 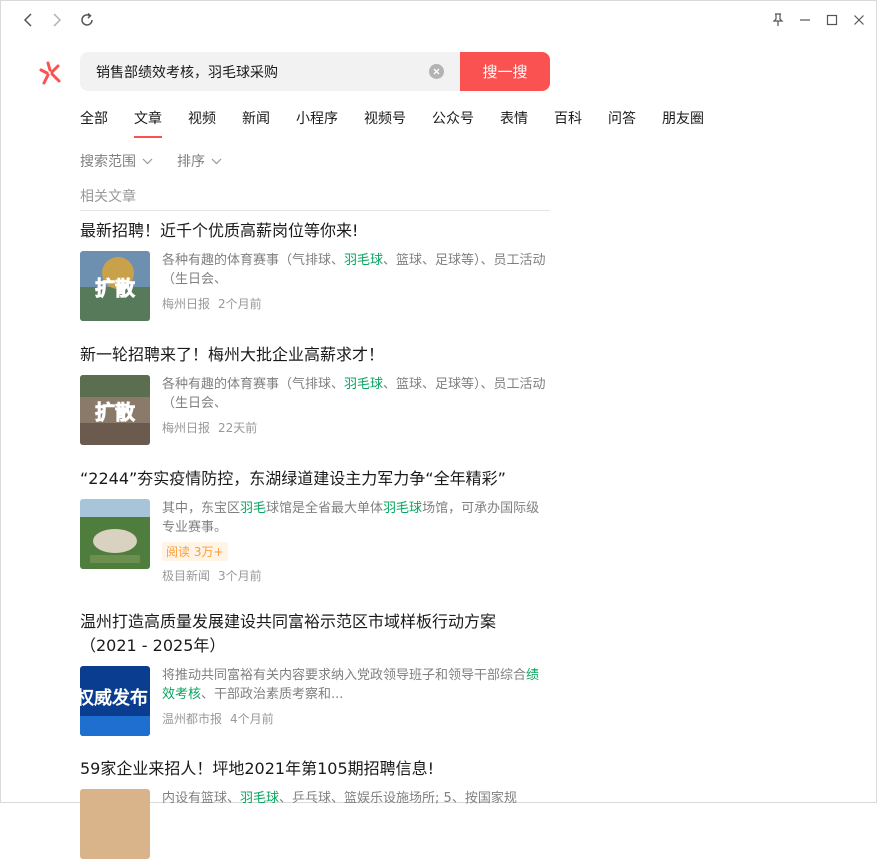 I want to click on tab-news: 新闻, so click(x=256, y=120).